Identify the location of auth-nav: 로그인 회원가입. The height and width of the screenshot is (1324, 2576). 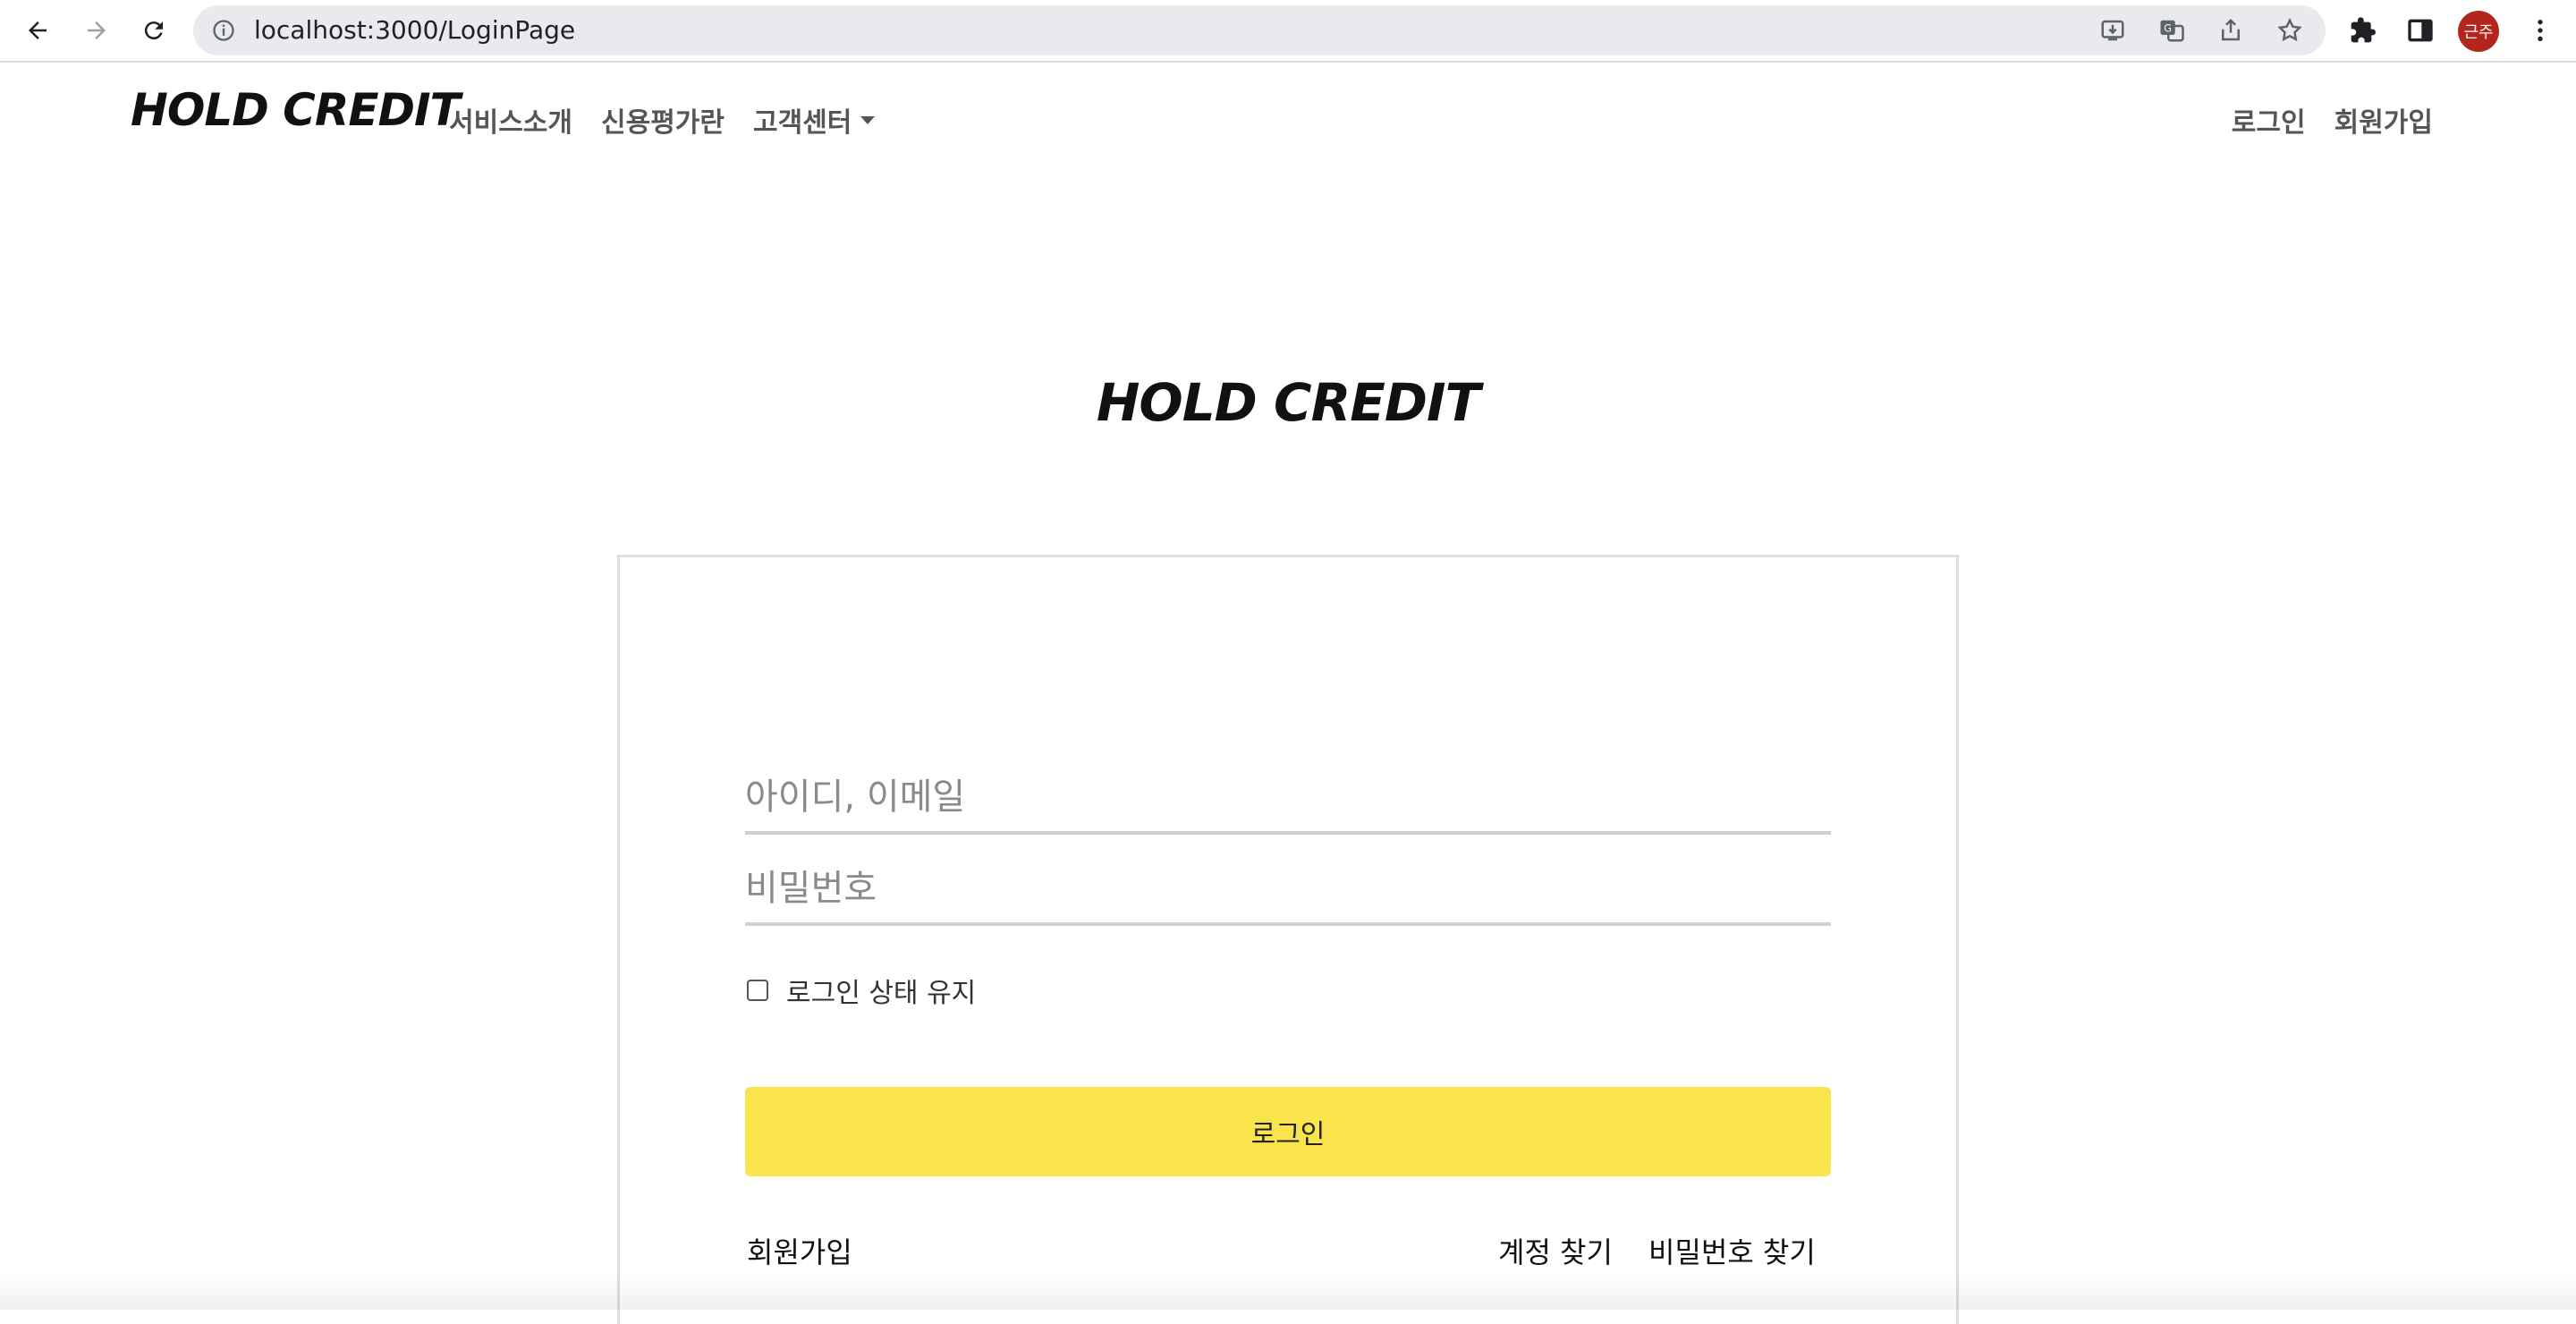
(2332, 120).